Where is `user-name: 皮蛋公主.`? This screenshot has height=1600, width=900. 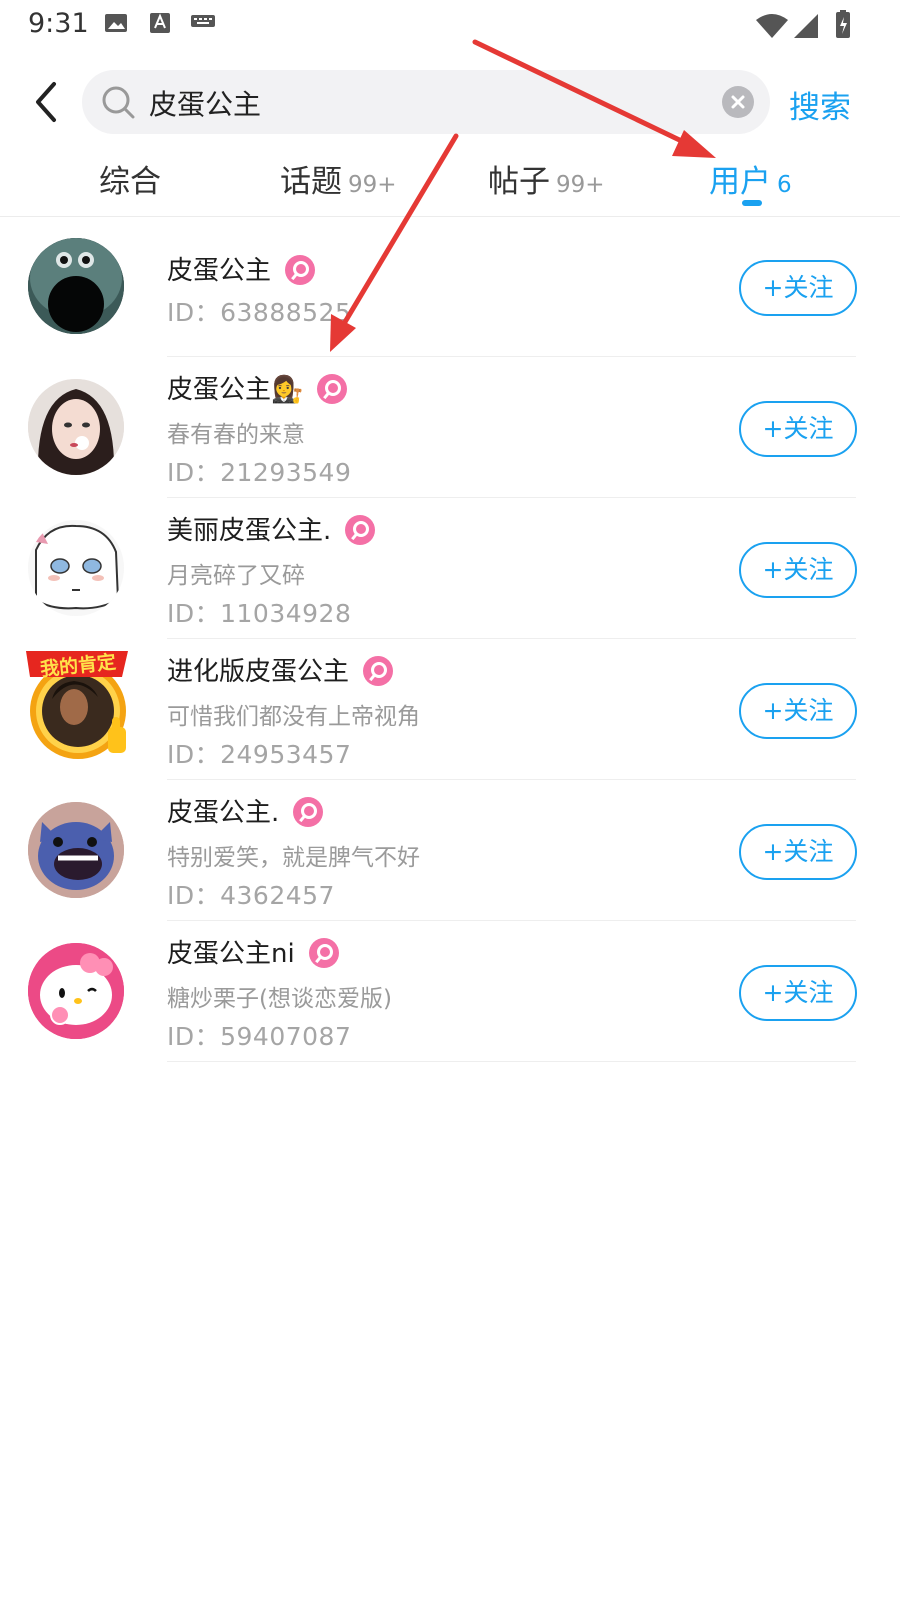 user-name: 皮蛋公主. is located at coordinates (245, 810).